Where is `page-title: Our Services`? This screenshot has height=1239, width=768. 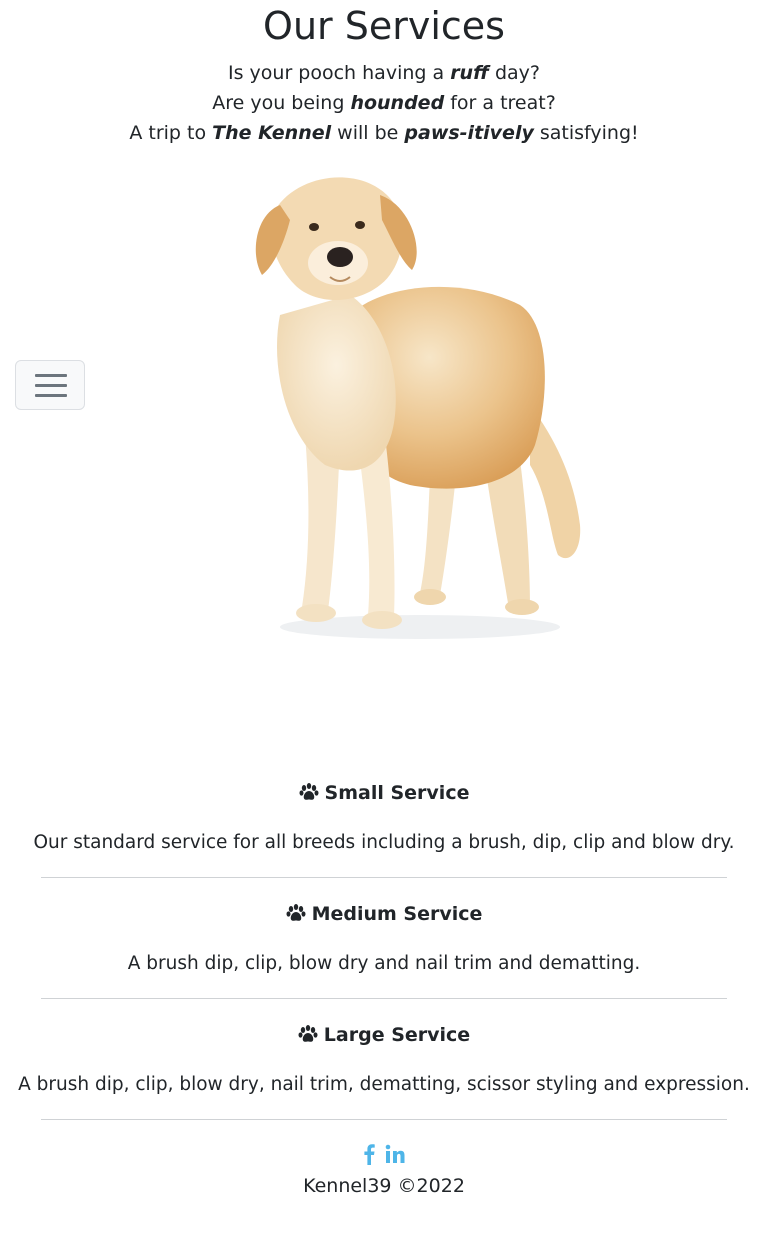 page-title: Our Services is located at coordinates (384, 26).